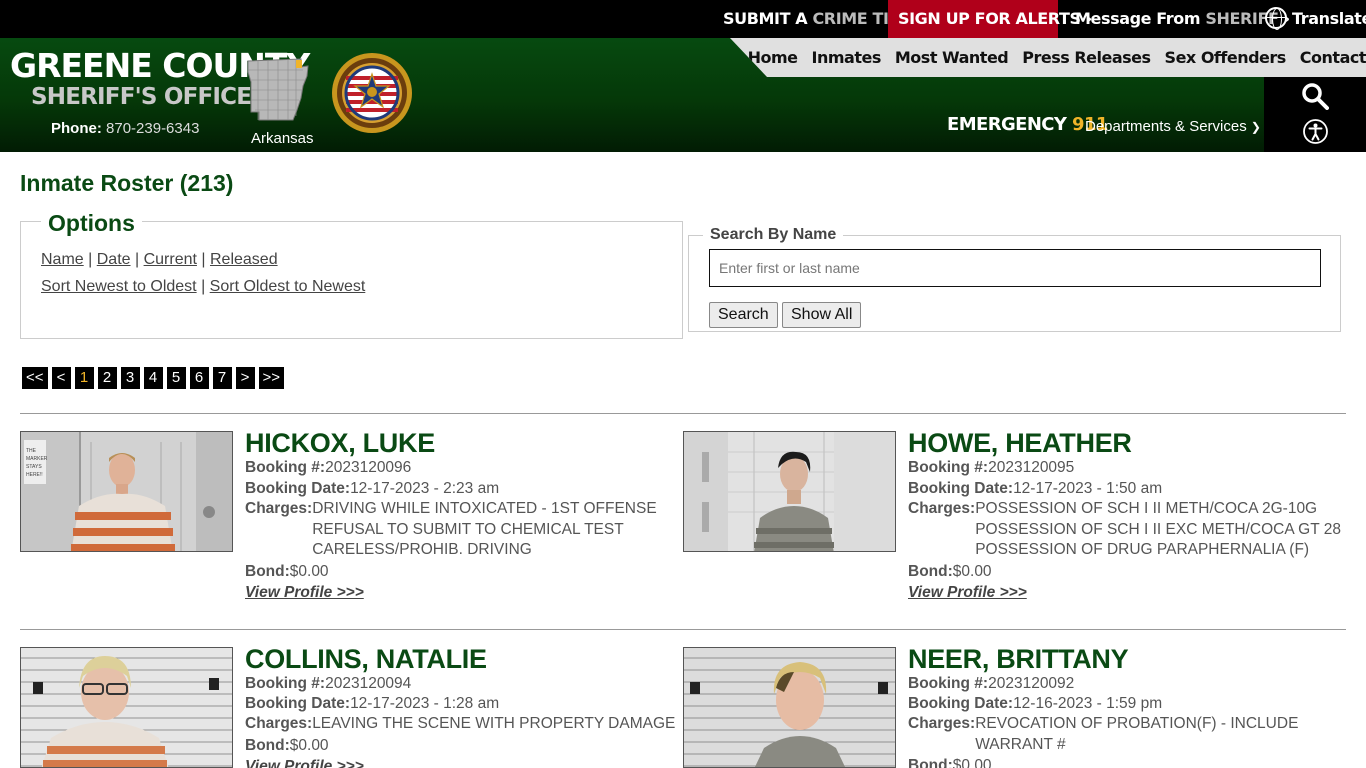 This screenshot has height=768, width=1366. What do you see at coordinates (1035, 703) in the screenshot?
I see `booking-date: Booking Date:12-16-2023 - 1:59 pm` at bounding box center [1035, 703].